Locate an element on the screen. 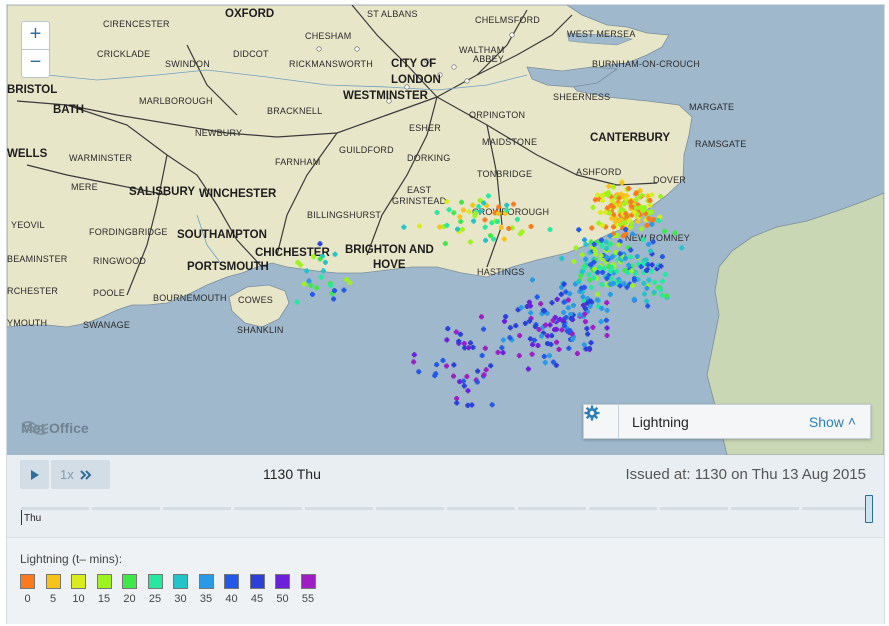 This screenshot has height=626, width=889. legend-label: 0 is located at coordinates (27, 599).